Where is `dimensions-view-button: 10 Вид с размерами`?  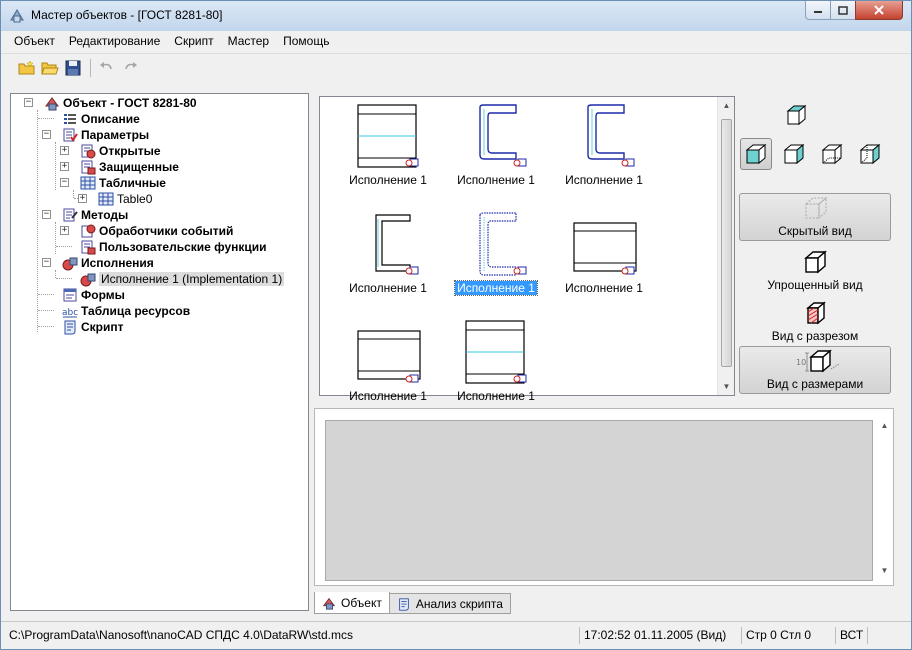
dimensions-view-button: 10 Вид с размерами is located at coordinates (815, 370).